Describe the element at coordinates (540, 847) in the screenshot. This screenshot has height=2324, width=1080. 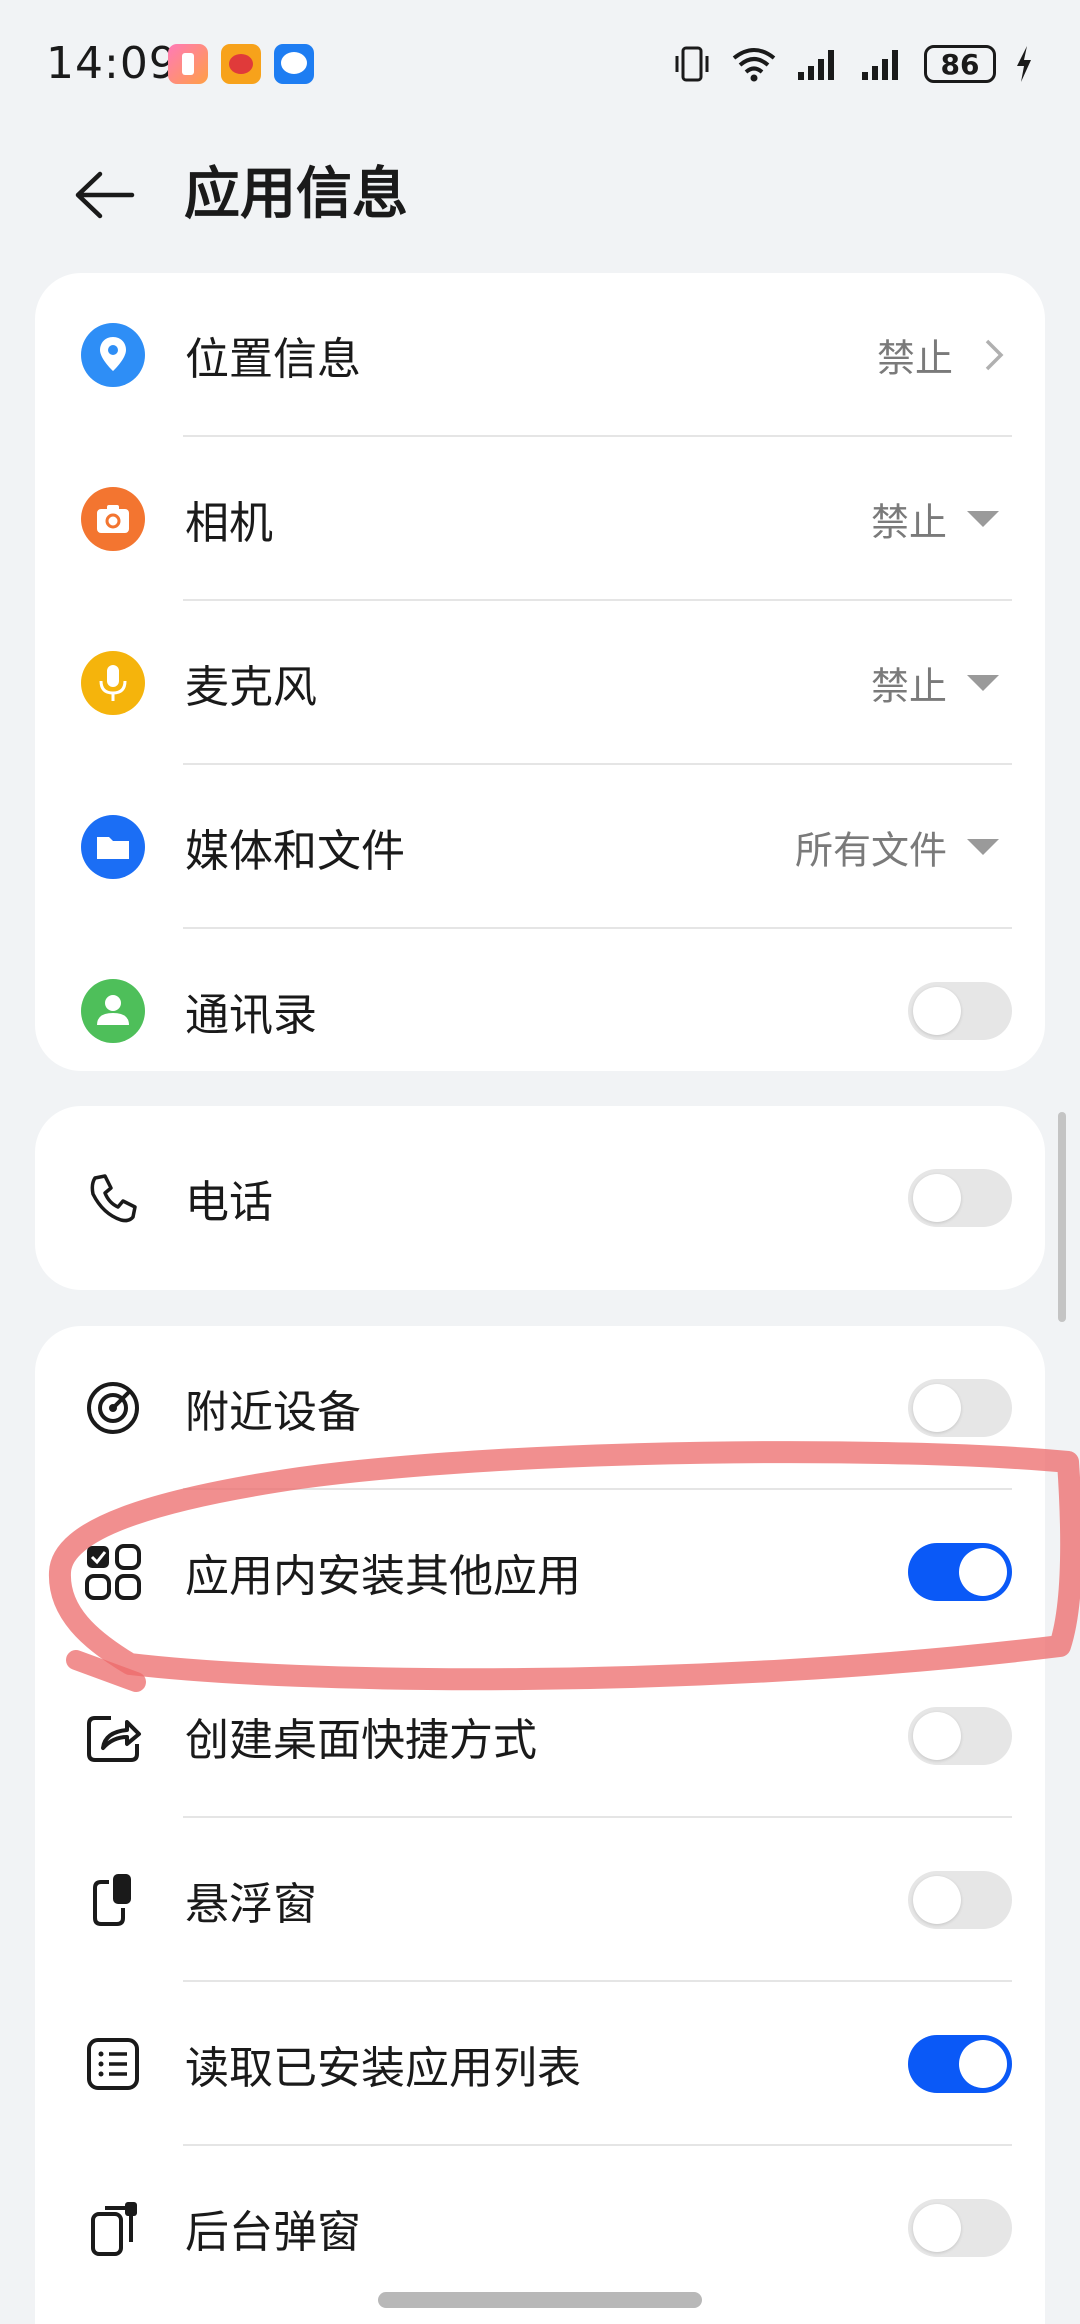
I see `permission-row-media-files: 媒体和文件 所有文件` at that location.